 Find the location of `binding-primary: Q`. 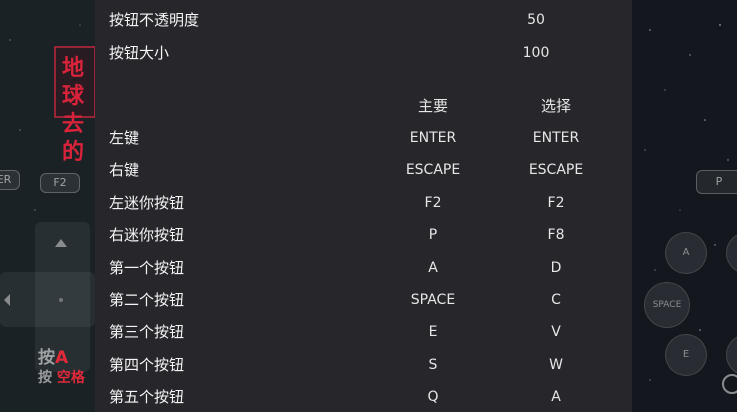

binding-primary: Q is located at coordinates (433, 396).